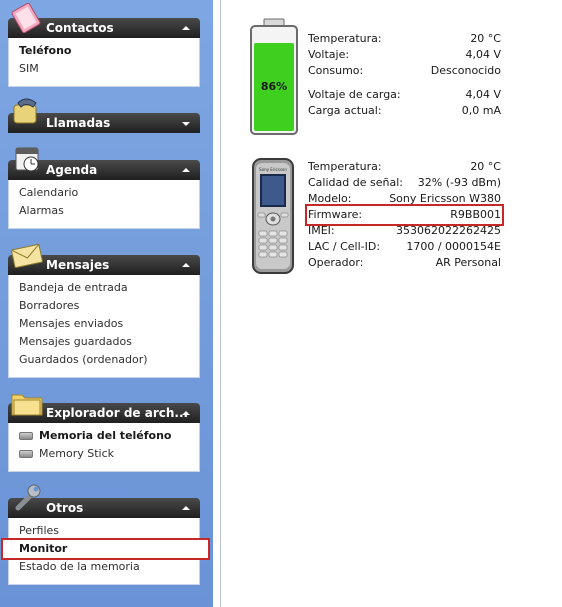 Image resolution: width=562 pixels, height=607 pixels. I want to click on stat-value: Desconocido, so click(465, 70).